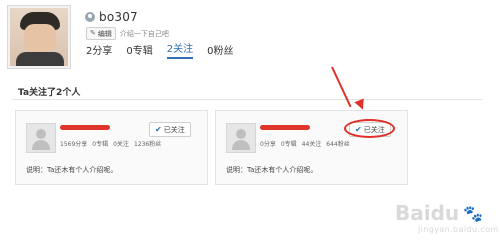 The image size is (500, 251). I want to click on check-icon: ✔, so click(158, 129).